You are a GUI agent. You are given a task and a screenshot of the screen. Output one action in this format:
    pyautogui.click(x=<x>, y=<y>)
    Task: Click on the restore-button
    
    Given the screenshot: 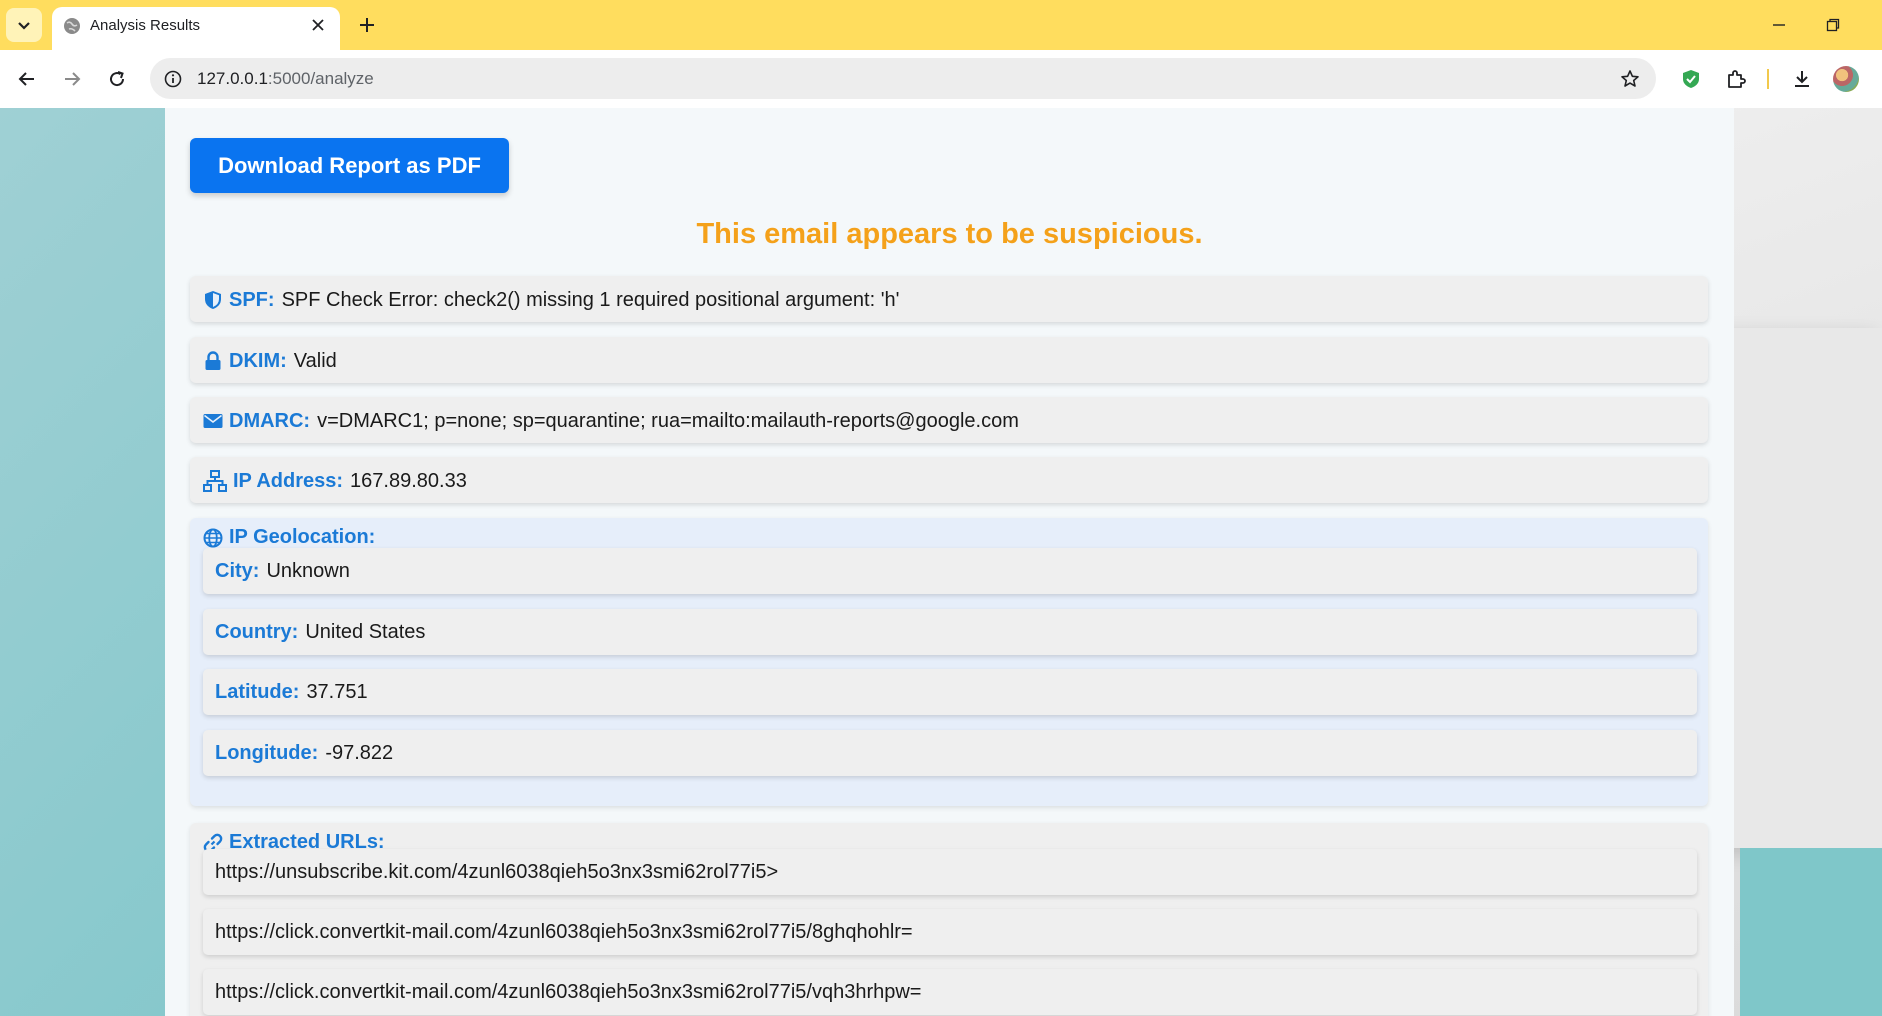 What is the action you would take?
    pyautogui.click(x=1833, y=25)
    